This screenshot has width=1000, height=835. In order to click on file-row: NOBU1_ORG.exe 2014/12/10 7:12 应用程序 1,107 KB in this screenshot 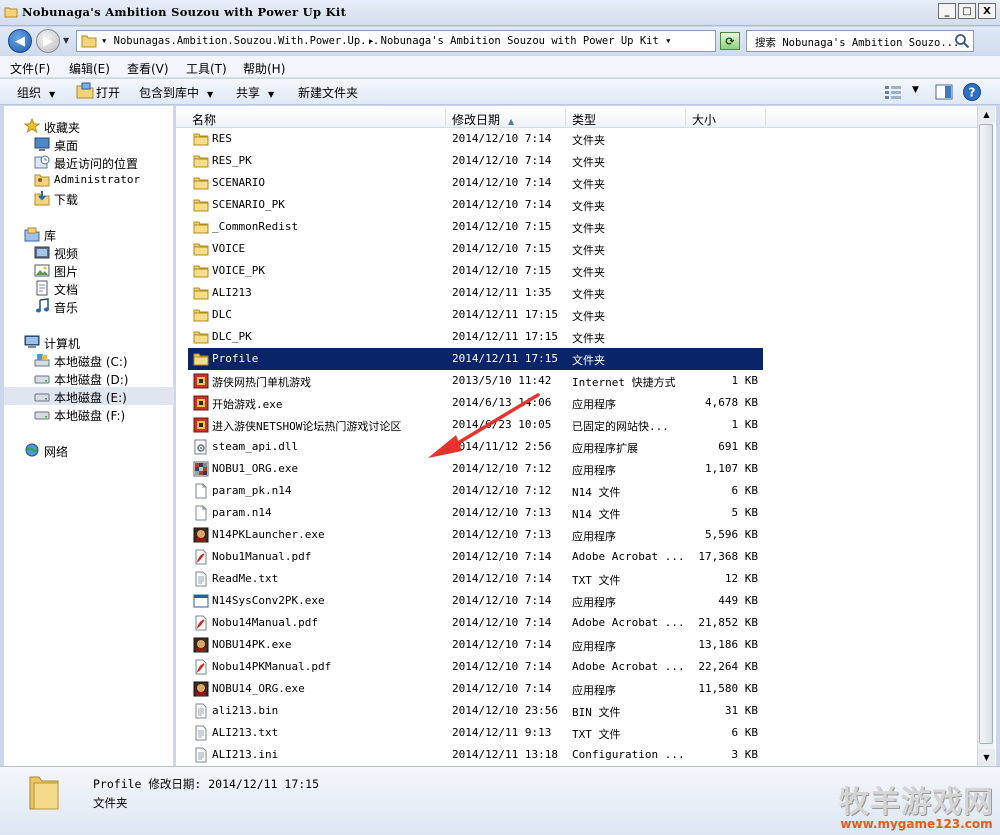, I will do `click(475, 469)`.